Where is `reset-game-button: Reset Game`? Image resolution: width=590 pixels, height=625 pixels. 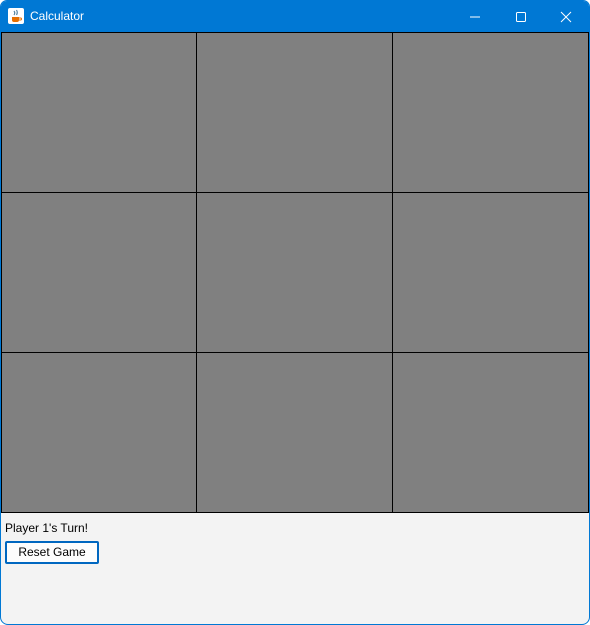
reset-game-button: Reset Game is located at coordinates (52, 552).